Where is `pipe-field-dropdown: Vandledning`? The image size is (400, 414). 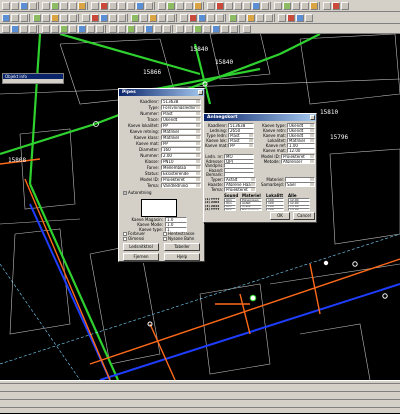 pipe-field-dropdown: Vandledning is located at coordinates (181, 185).